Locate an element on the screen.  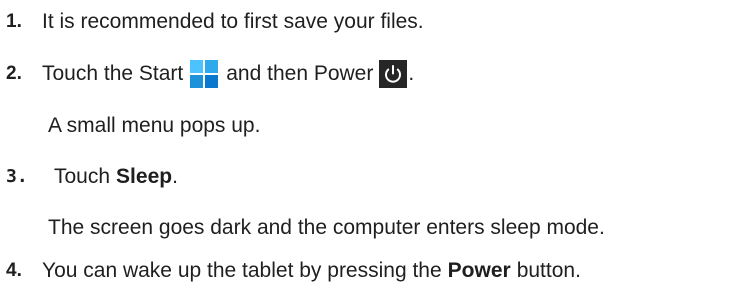
step-2-result: A small menu pops up. is located at coordinates (130, 126).